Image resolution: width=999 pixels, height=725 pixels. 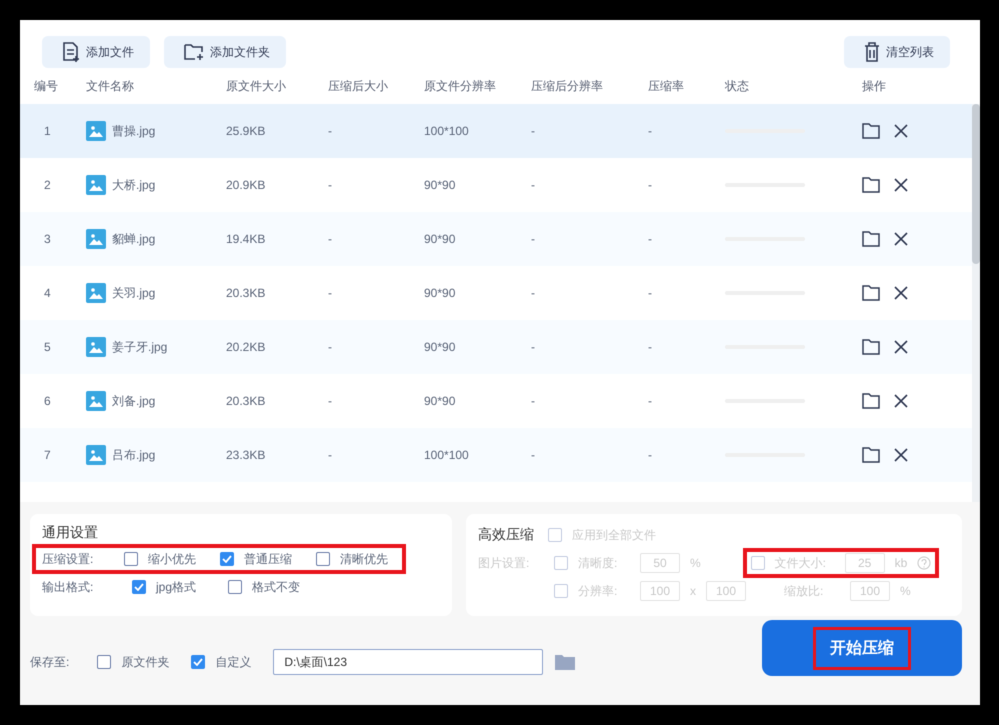 What do you see at coordinates (47, 401) in the screenshot?
I see `table-cell-text: 6` at bounding box center [47, 401].